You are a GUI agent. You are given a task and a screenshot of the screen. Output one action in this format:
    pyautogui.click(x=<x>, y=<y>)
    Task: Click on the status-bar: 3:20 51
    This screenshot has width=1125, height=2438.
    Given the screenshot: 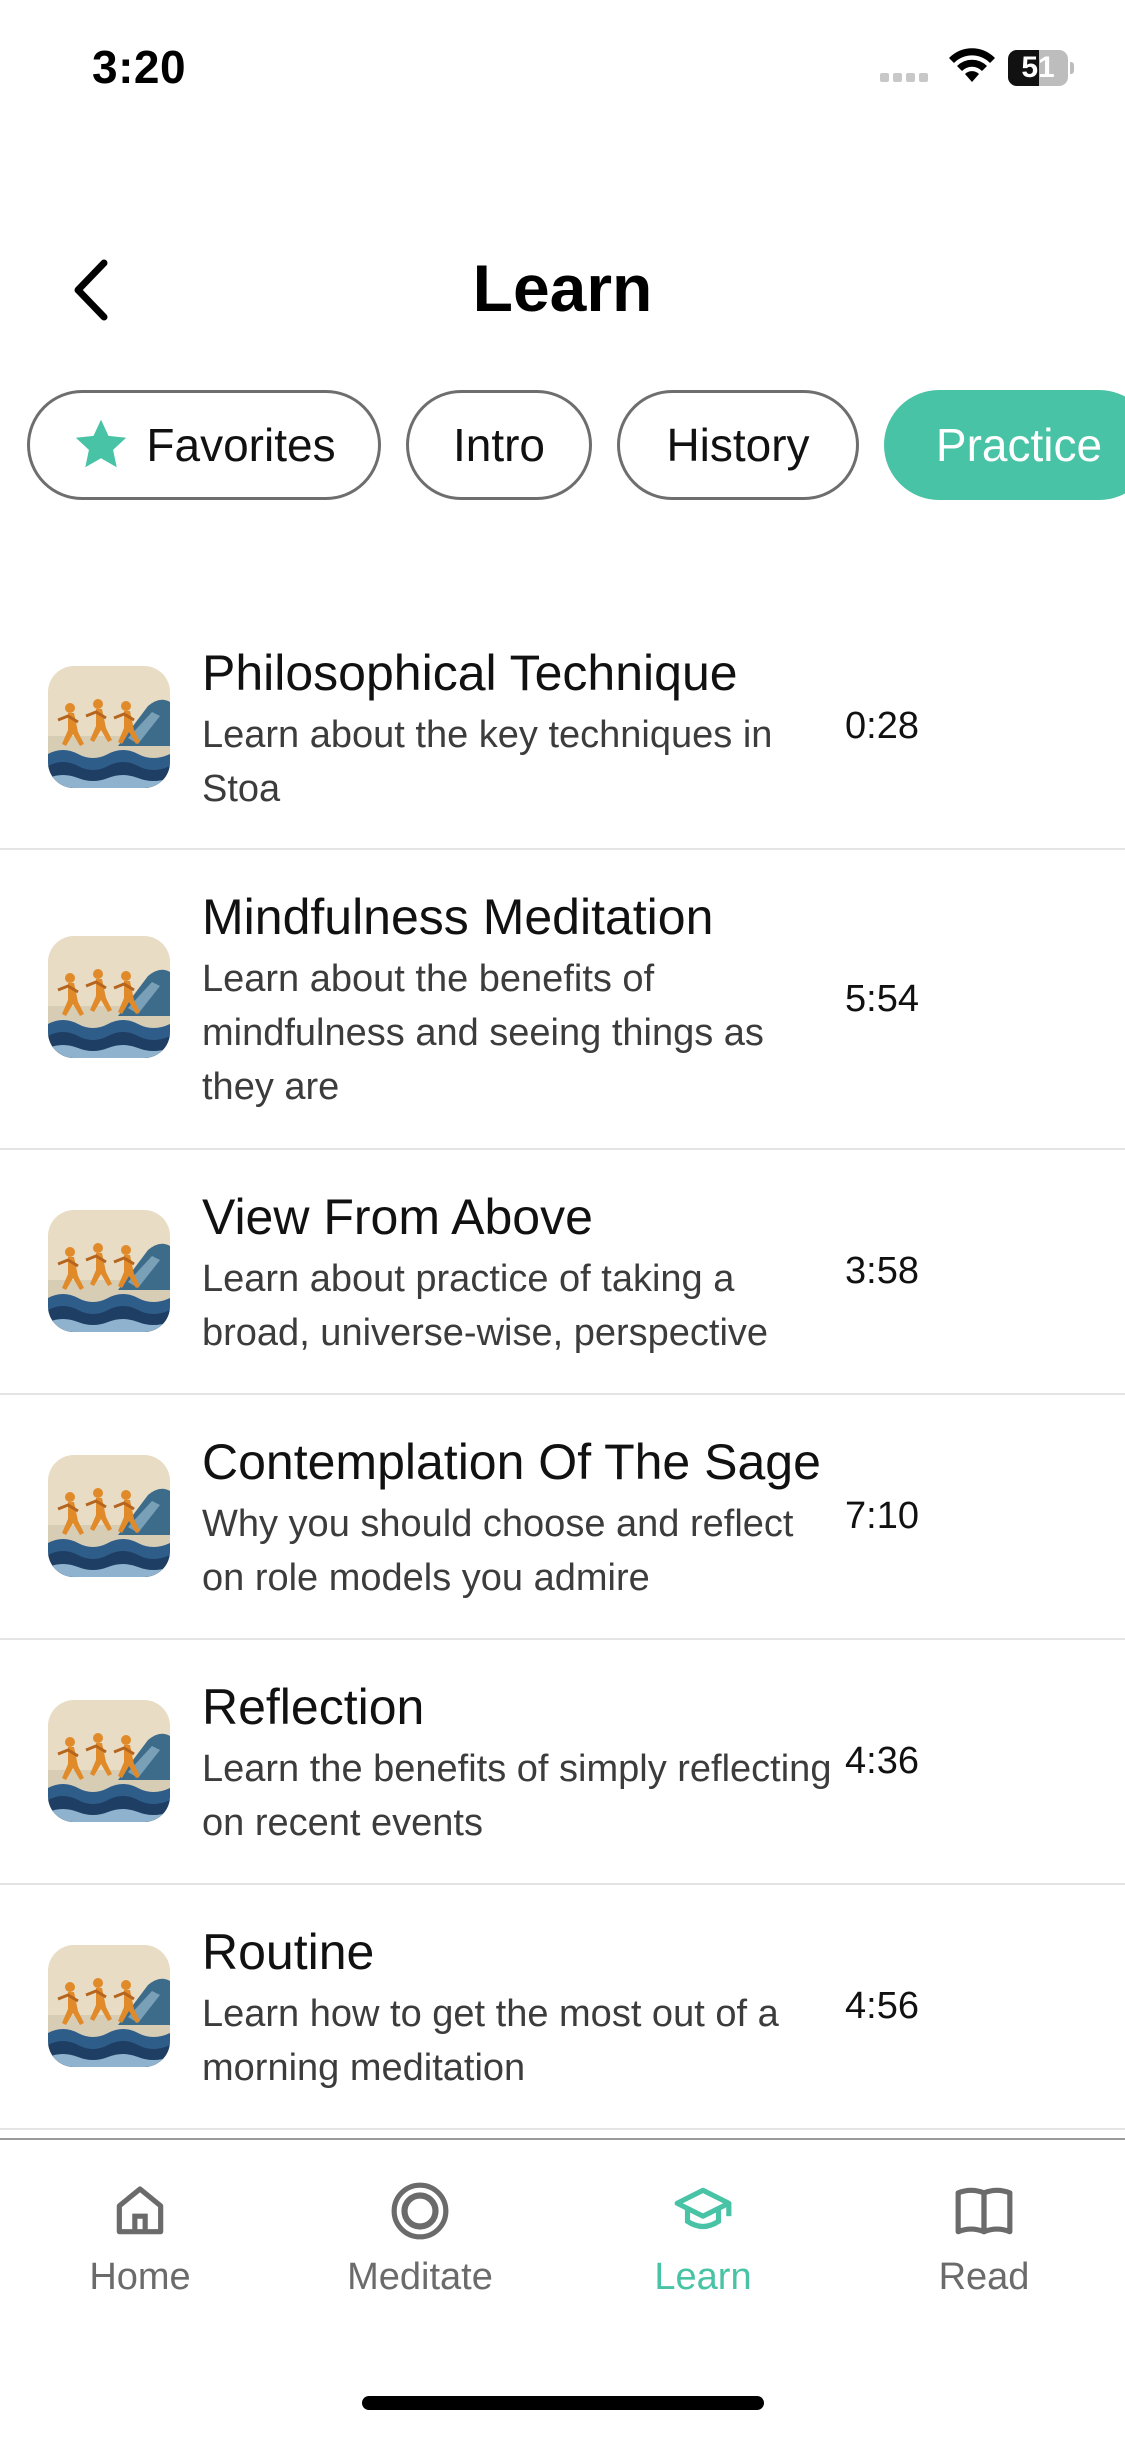 What is the action you would take?
    pyautogui.click(x=562, y=70)
    